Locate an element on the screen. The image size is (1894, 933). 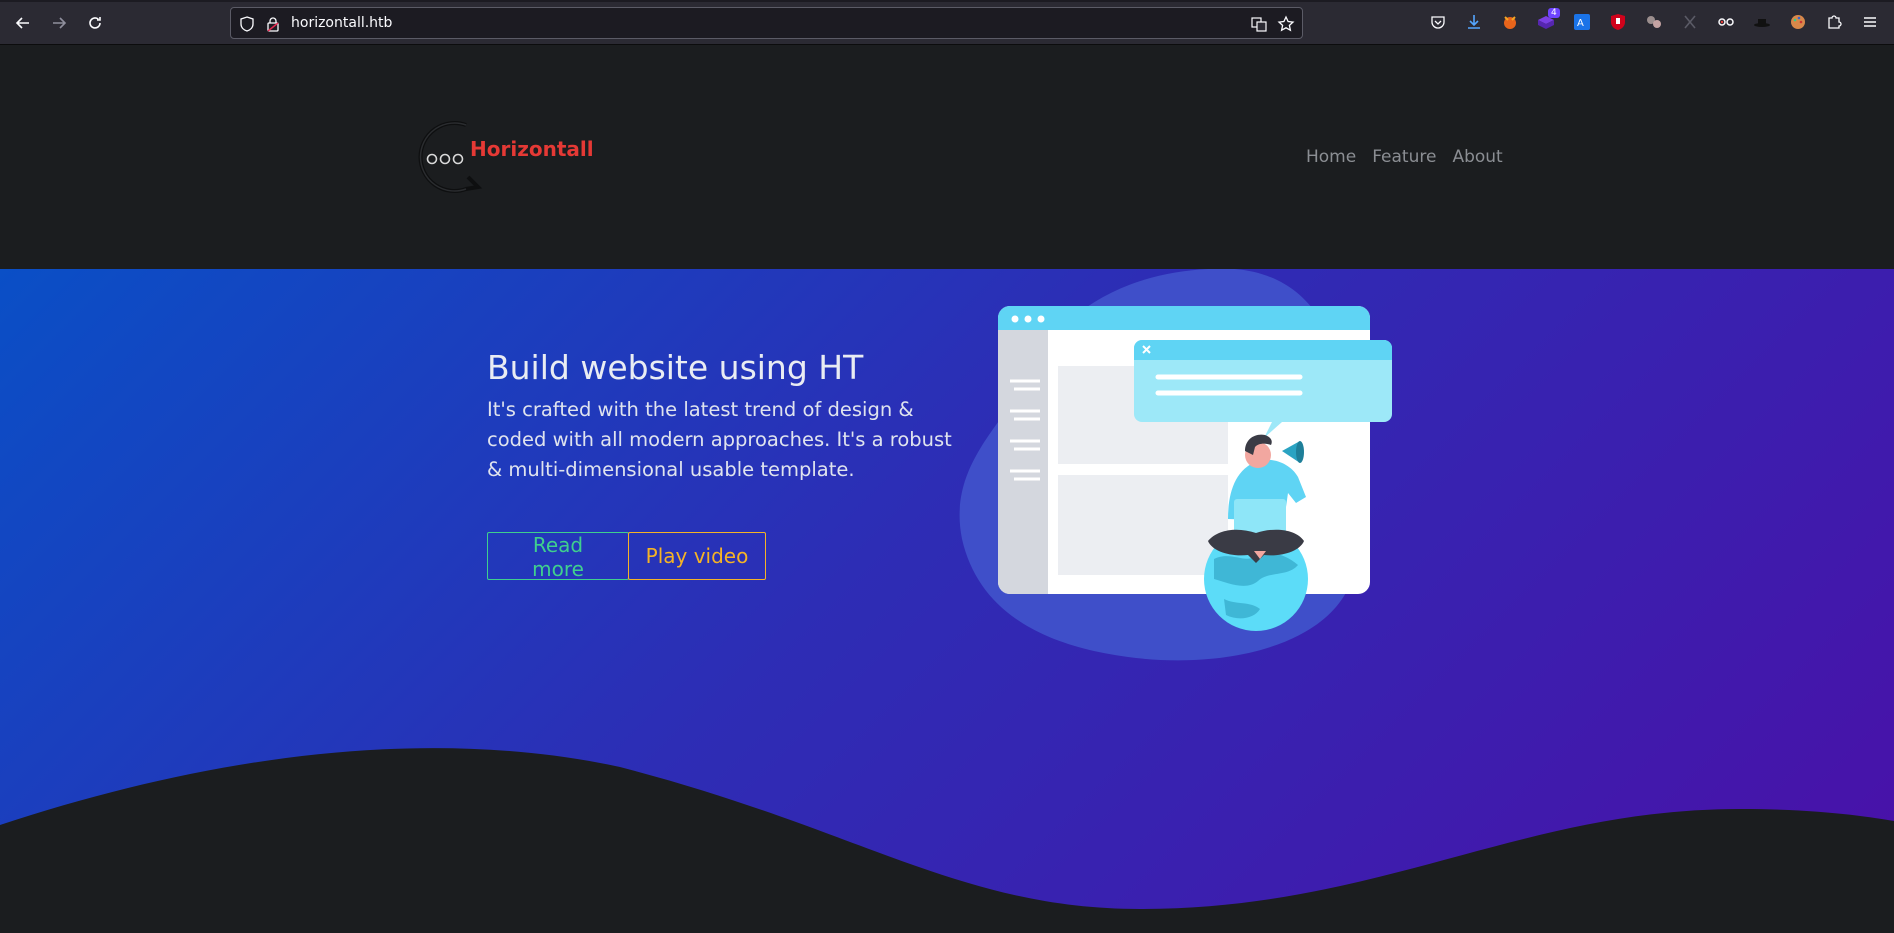
nav-home: Home is located at coordinates (1331, 157).